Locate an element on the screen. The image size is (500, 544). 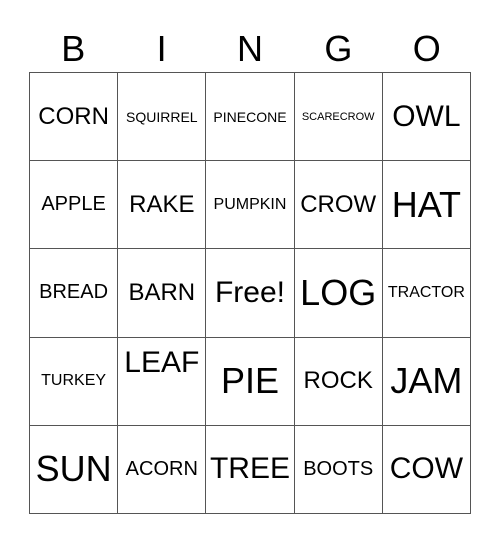
bingo-cell: PIE is located at coordinates (250, 381).